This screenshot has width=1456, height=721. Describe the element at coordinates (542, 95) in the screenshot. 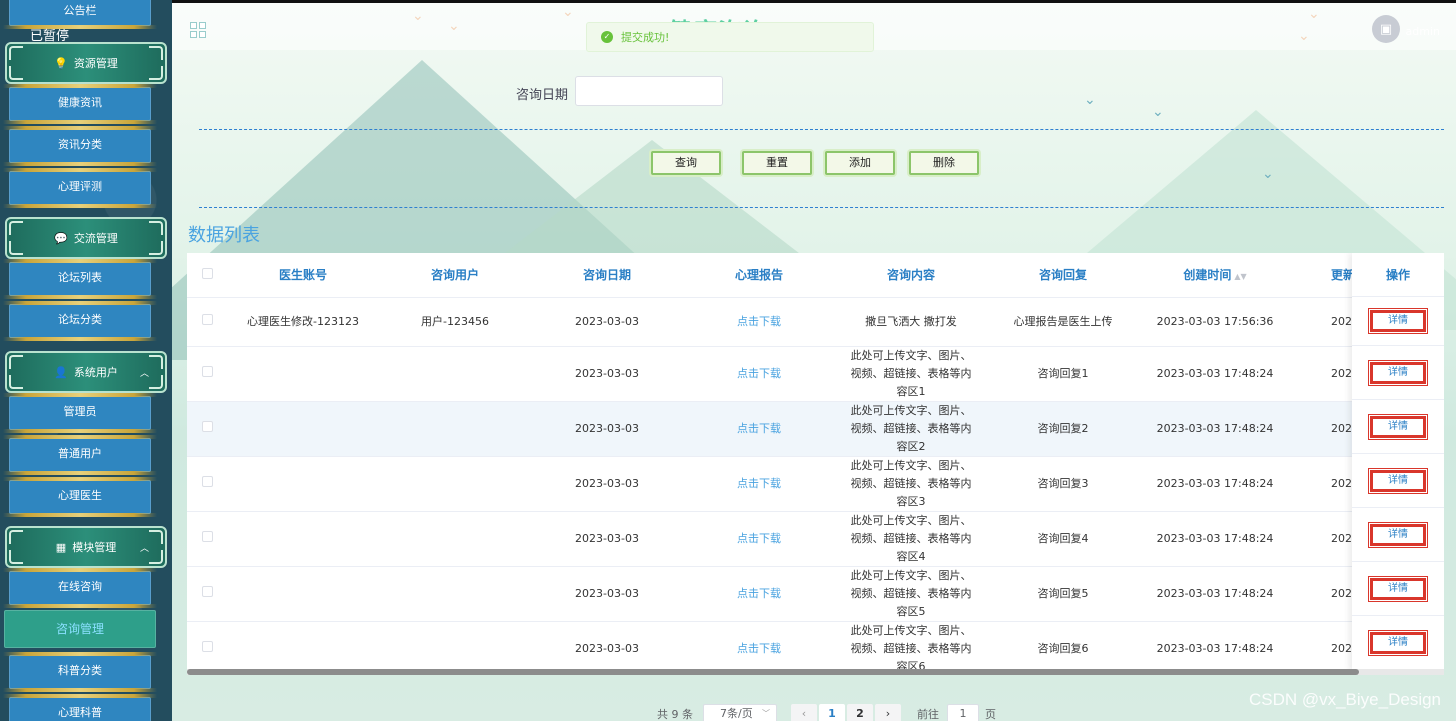

I see `date-label: 咨询日期` at that location.